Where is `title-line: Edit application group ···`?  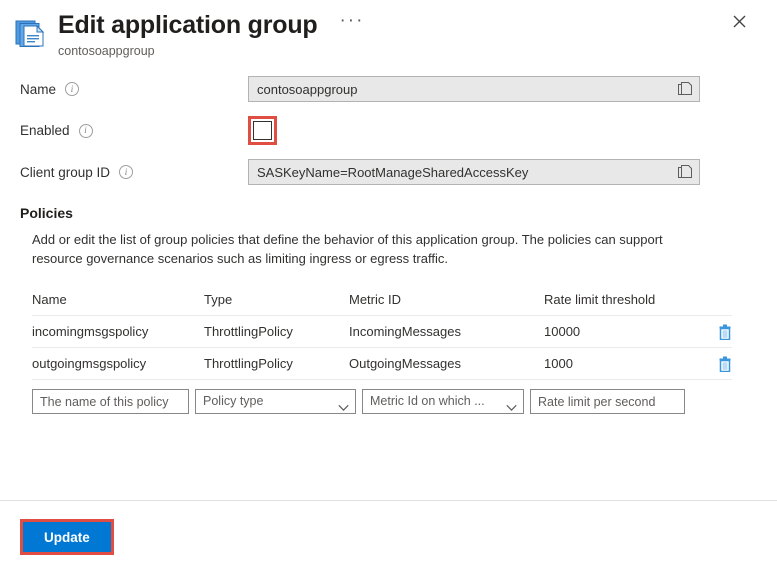 title-line: Edit application group ··· is located at coordinates (211, 25).